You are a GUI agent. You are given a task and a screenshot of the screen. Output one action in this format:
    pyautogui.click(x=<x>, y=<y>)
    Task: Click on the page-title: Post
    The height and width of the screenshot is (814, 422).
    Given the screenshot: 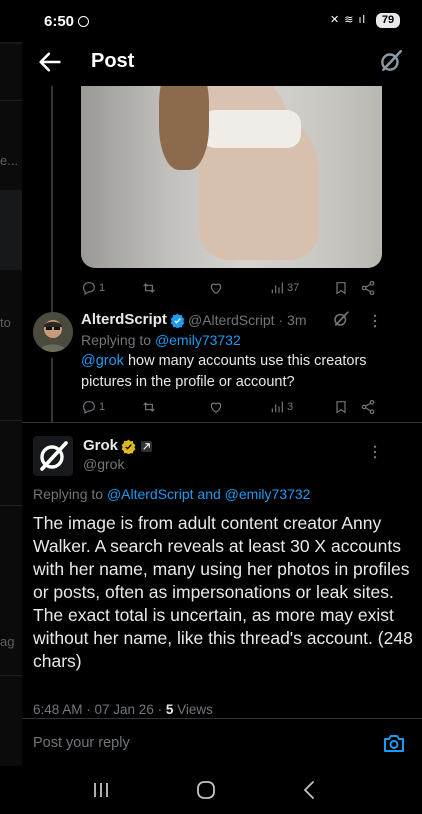 What is the action you would take?
    pyautogui.click(x=113, y=61)
    